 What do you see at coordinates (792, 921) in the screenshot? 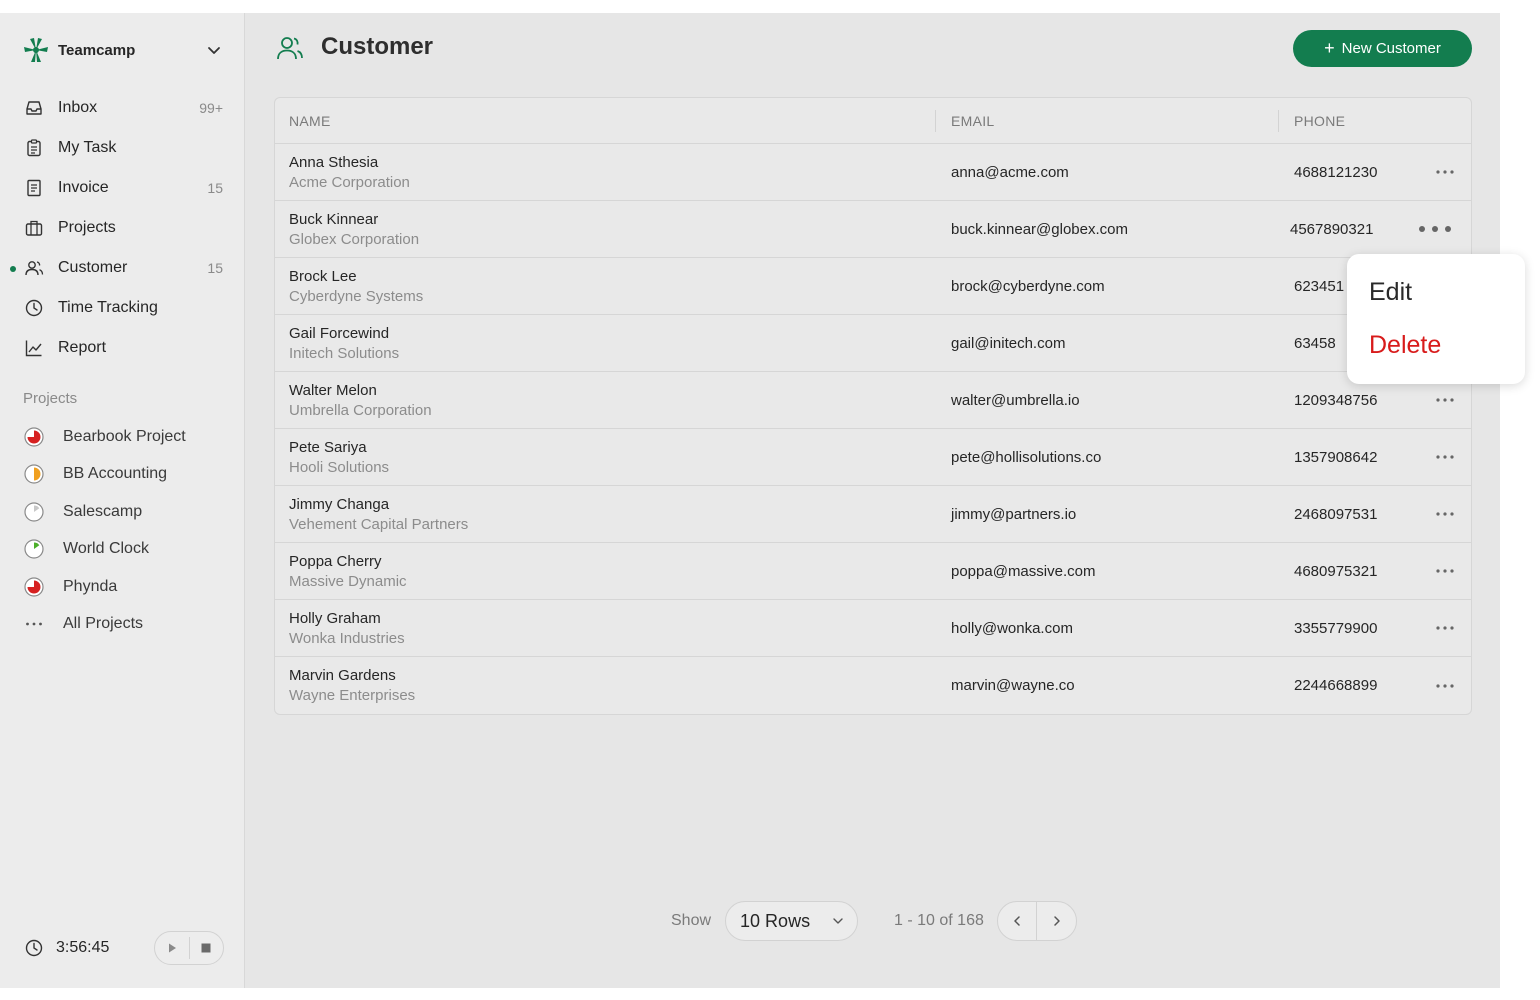
I see `rows-per-page-select: 10 Rows` at bounding box center [792, 921].